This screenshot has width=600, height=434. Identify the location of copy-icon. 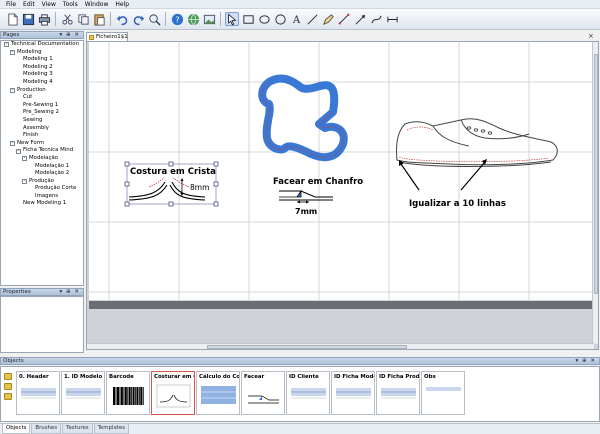
(83, 19).